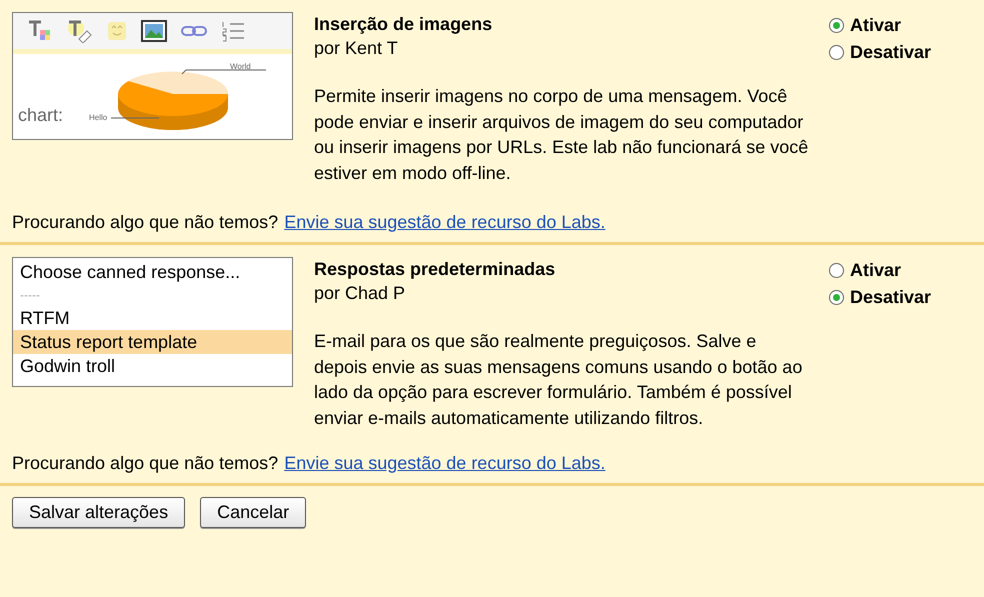 The image size is (984, 597). What do you see at coordinates (154, 31) in the screenshot?
I see `image-icon` at bounding box center [154, 31].